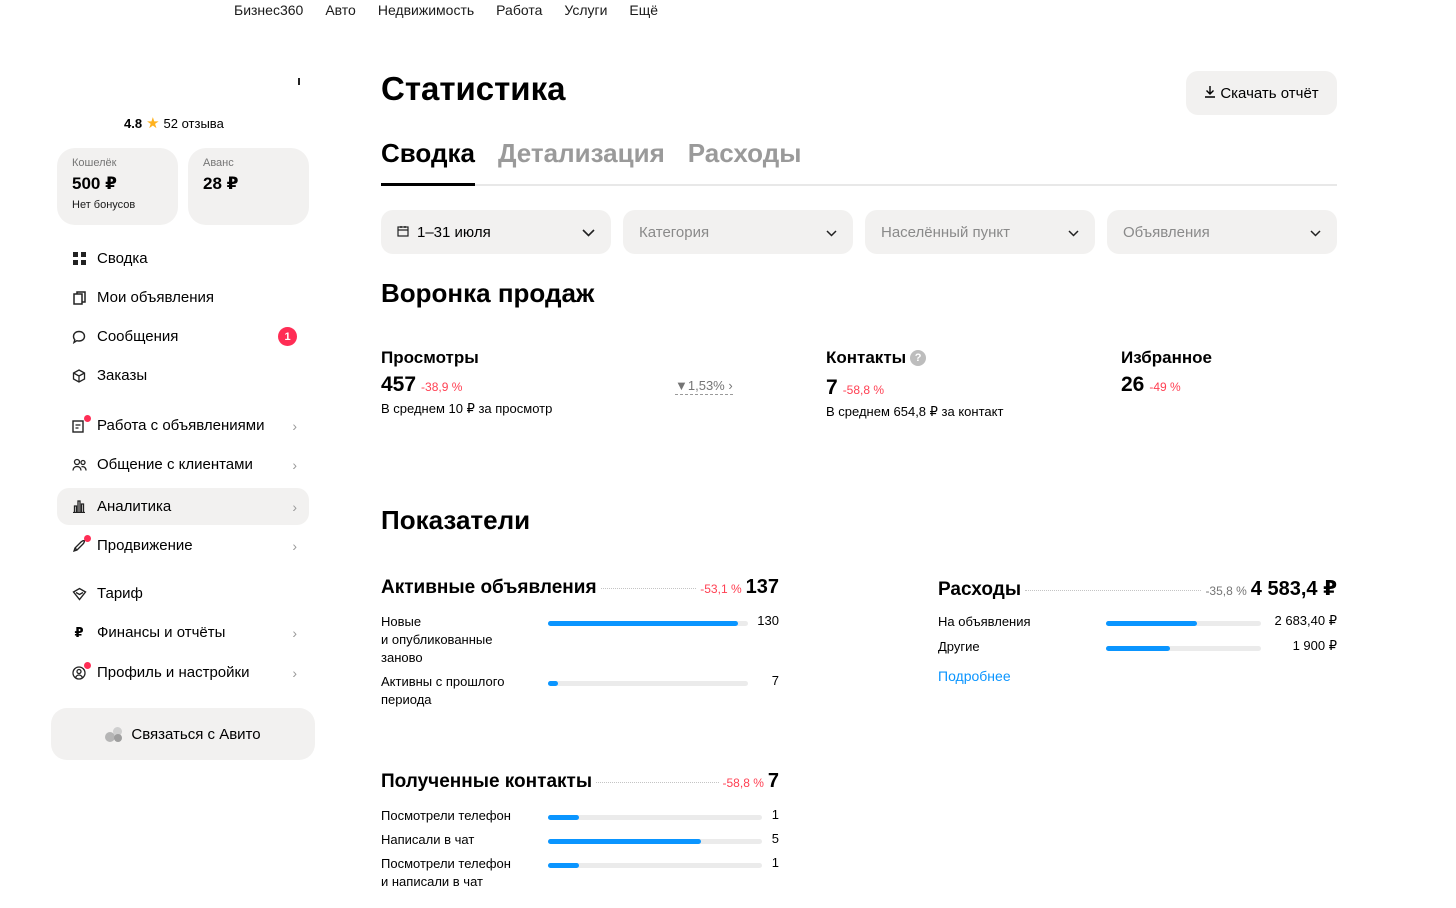  What do you see at coordinates (287, 336) in the screenshot?
I see `unread-badge: 1` at bounding box center [287, 336].